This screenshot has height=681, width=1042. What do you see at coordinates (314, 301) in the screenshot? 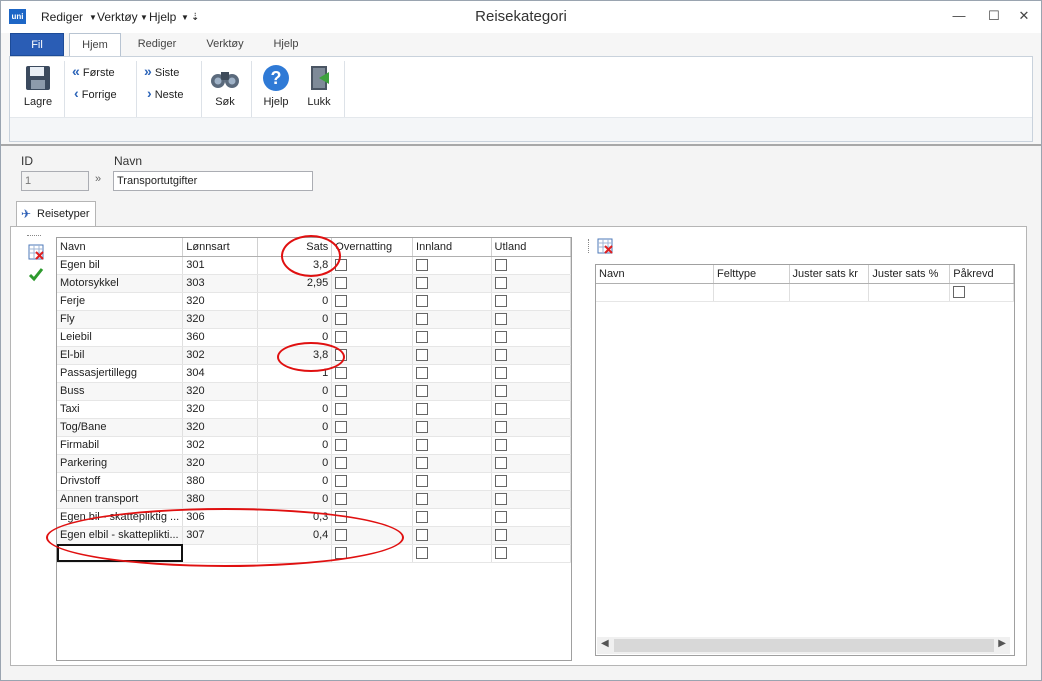
I see `table-row: Ferje 320 0` at bounding box center [314, 301].